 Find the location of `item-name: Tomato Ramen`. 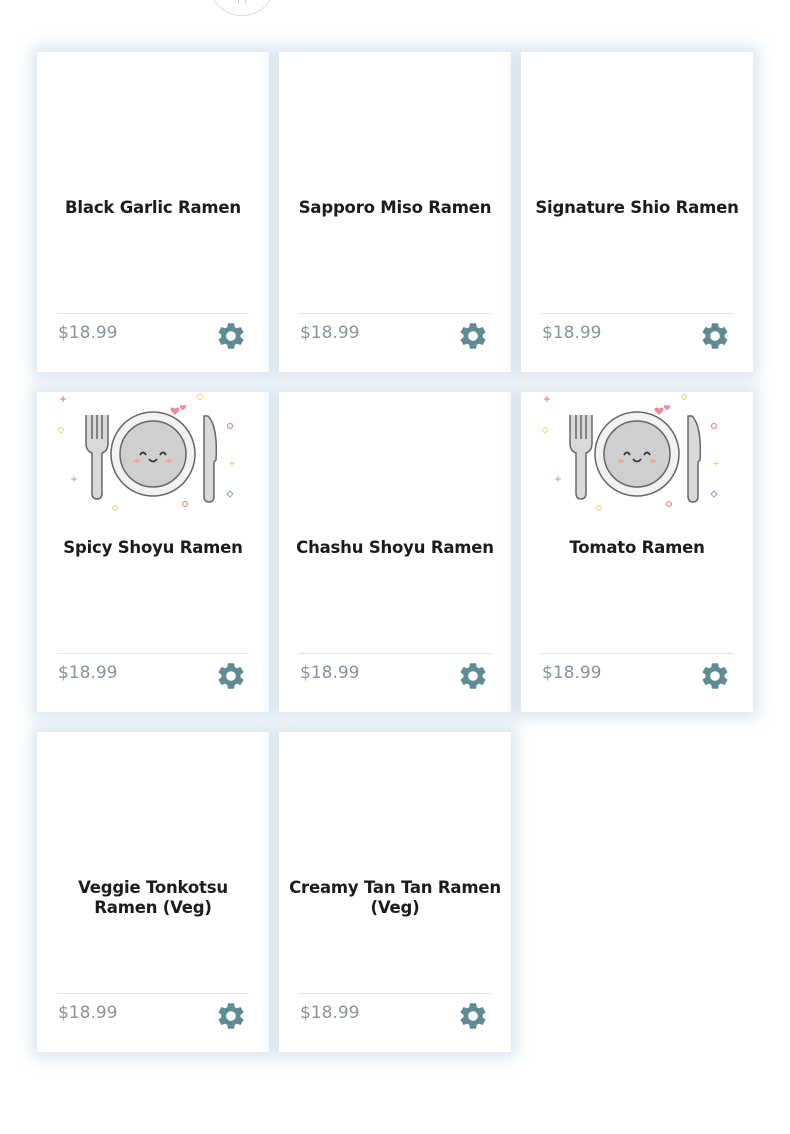

item-name: Tomato Ramen is located at coordinates (637, 547).